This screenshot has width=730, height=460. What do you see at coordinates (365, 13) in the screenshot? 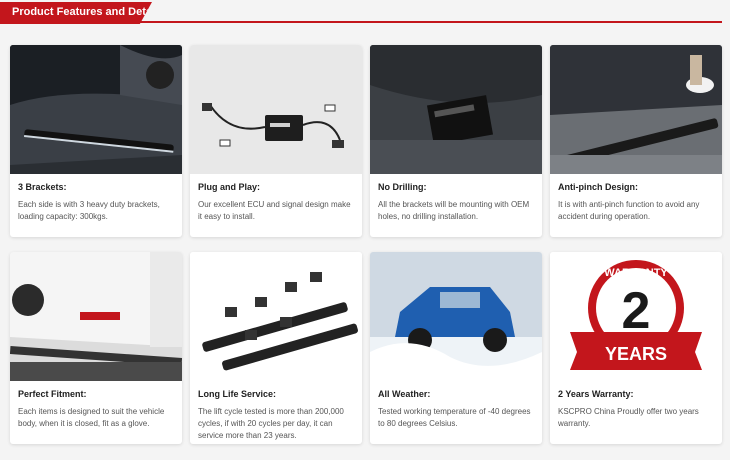
I see `section-header: Product Features and Details` at bounding box center [365, 13].